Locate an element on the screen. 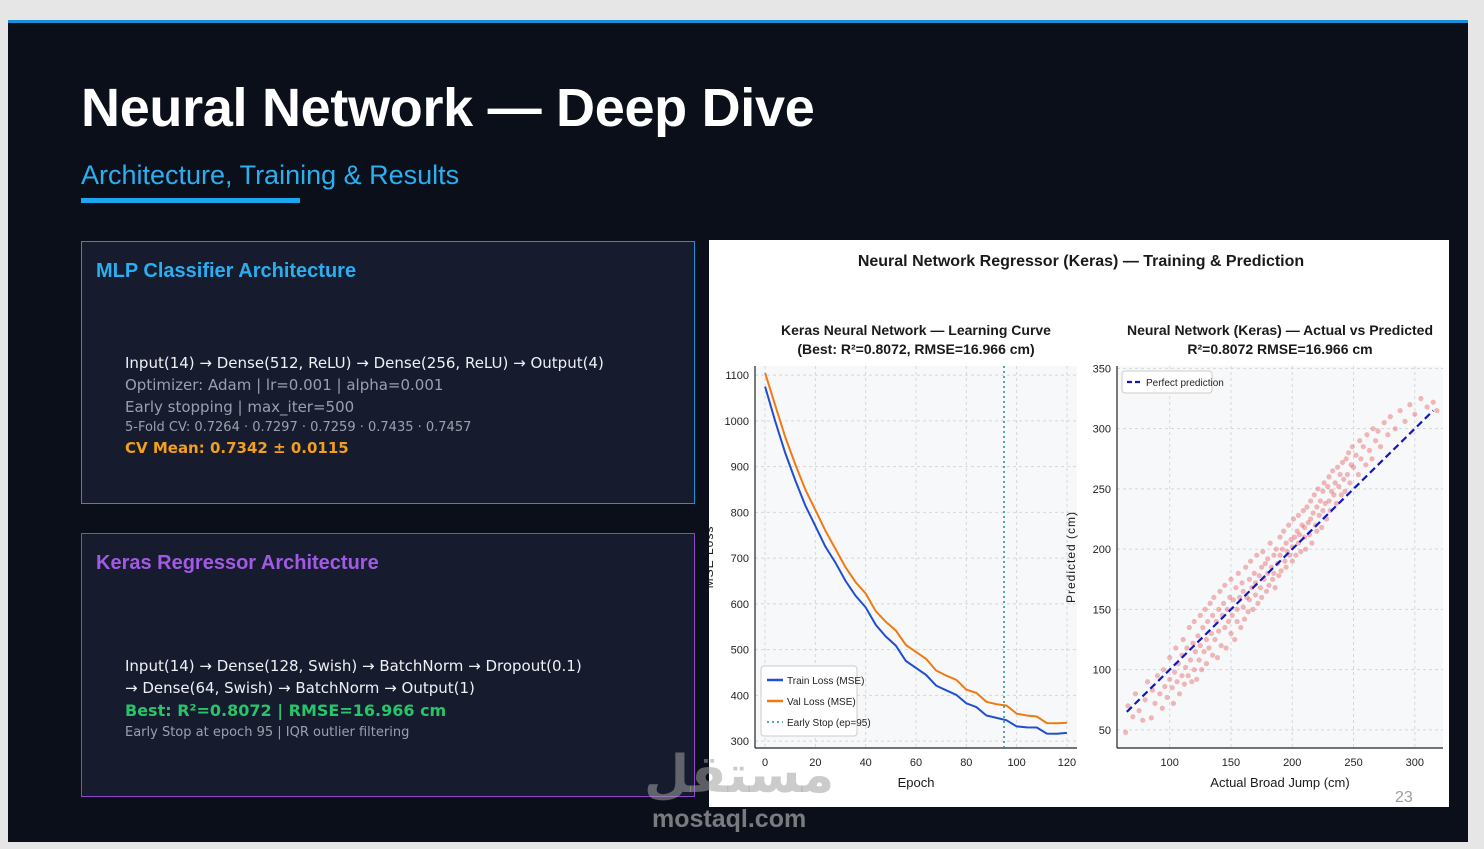 Image resolution: width=1484 pixels, height=849 pixels. scatter-y-tick-label: 300 is located at coordinates (1102, 430).